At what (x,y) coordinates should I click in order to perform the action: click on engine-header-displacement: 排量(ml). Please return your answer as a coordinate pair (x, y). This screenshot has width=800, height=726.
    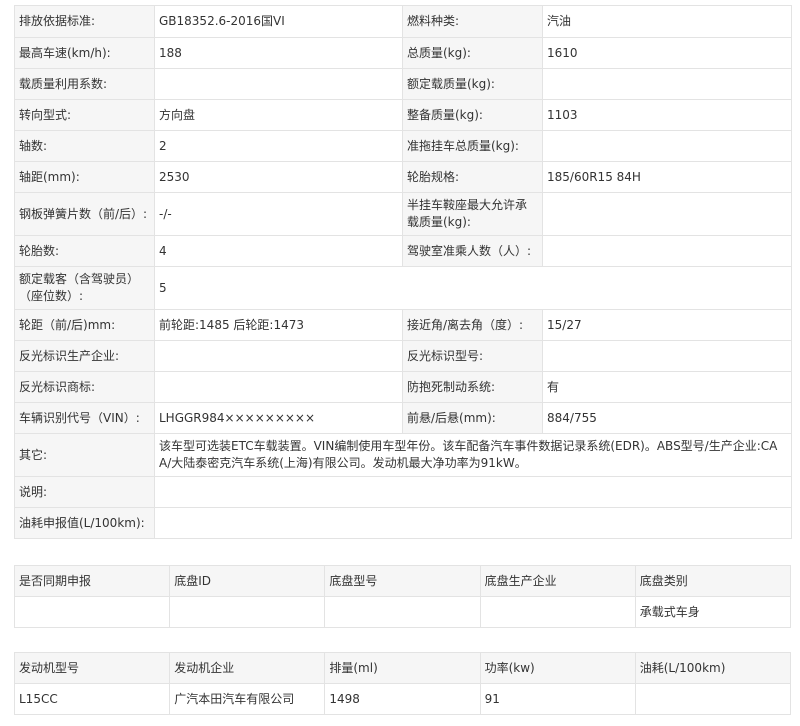
    Looking at the image, I should click on (402, 668).